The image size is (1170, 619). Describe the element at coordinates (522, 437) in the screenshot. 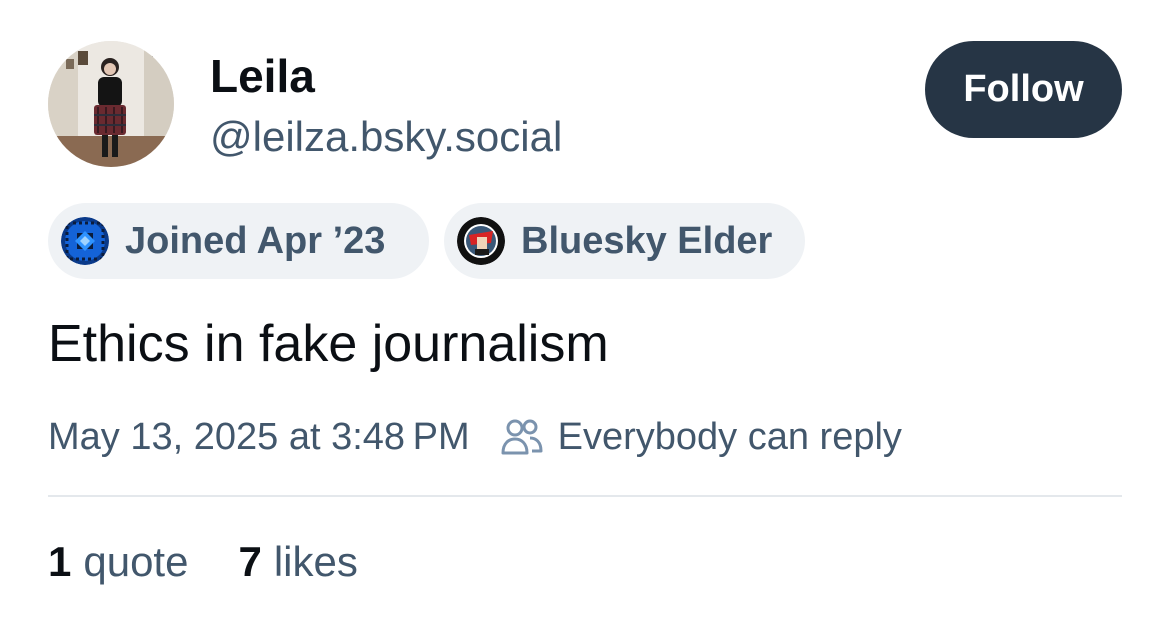

I see `people-icon` at that location.